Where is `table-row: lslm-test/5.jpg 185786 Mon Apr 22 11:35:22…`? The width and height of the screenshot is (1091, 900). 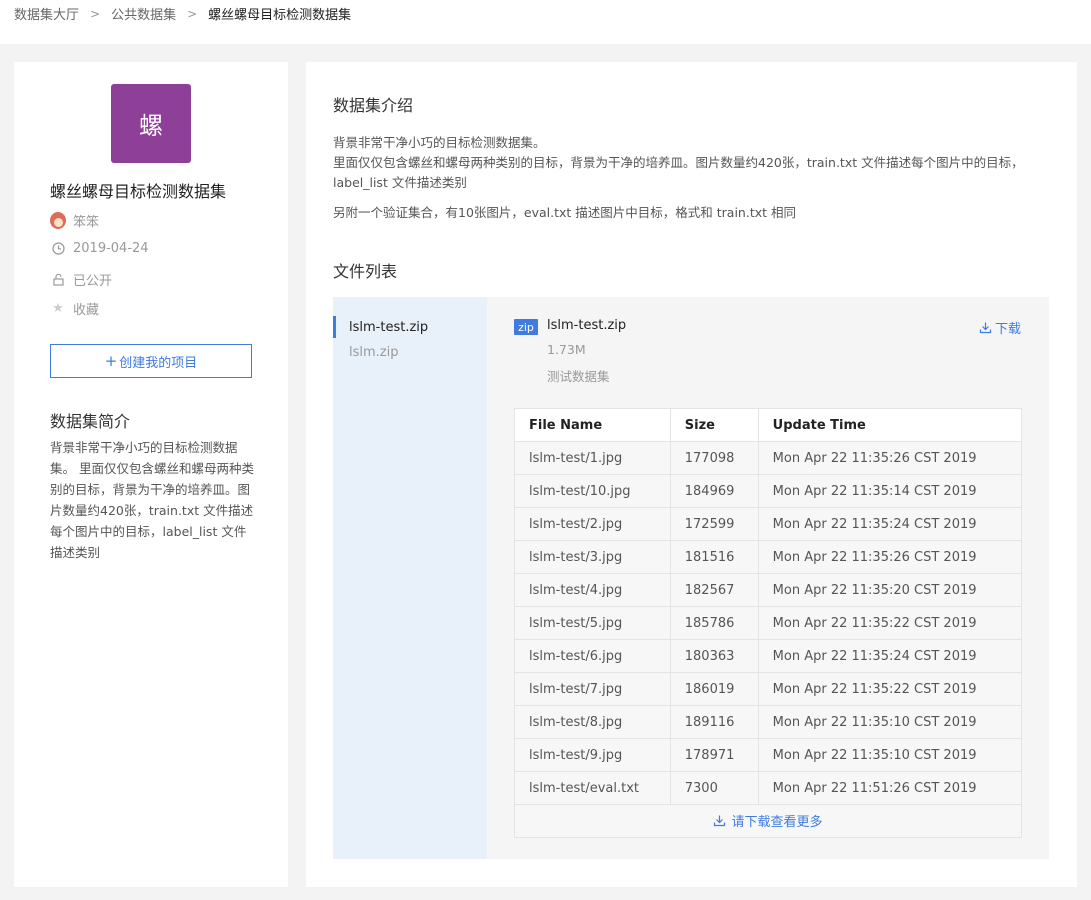 table-row: lslm-test/5.jpg 185786 Mon Apr 22 11:35:22… is located at coordinates (768, 623).